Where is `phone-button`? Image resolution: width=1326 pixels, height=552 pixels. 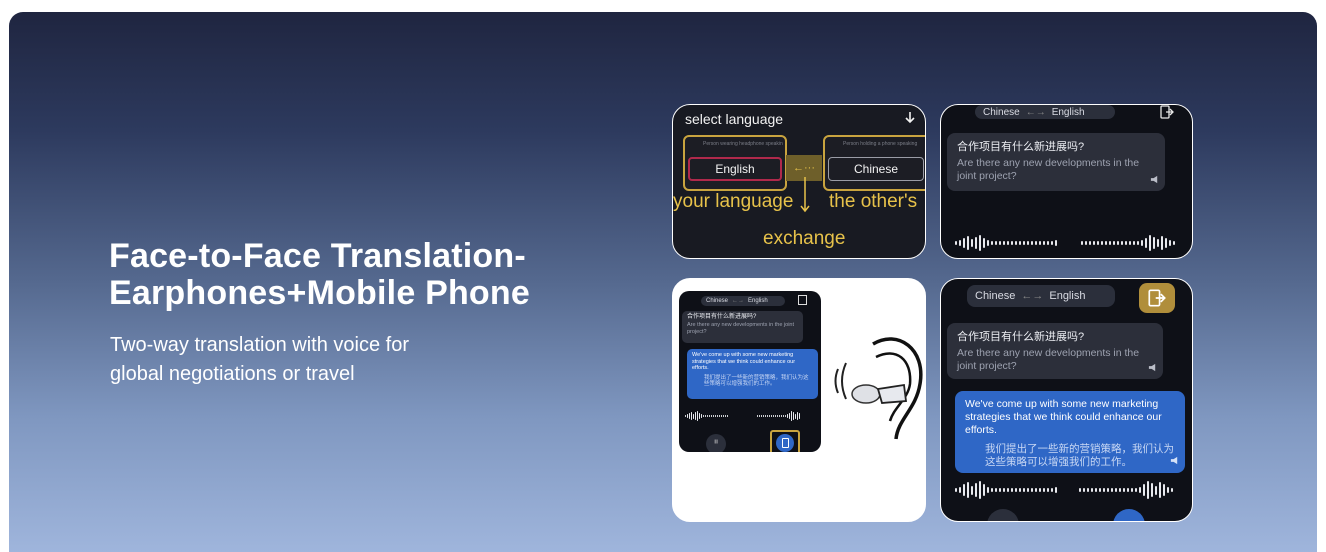
phone-button is located at coordinates (1129, 515).